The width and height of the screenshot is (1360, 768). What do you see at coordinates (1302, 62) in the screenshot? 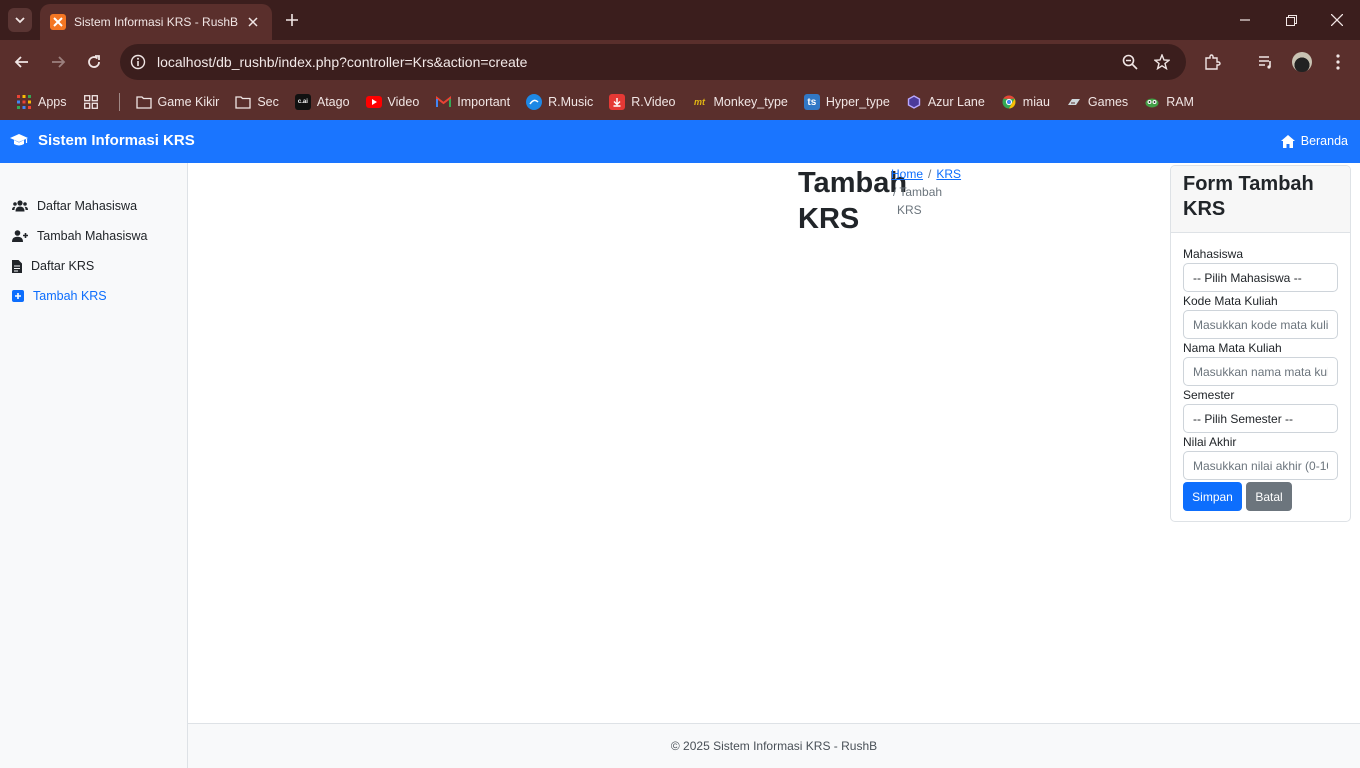
I see `profile-button` at bounding box center [1302, 62].